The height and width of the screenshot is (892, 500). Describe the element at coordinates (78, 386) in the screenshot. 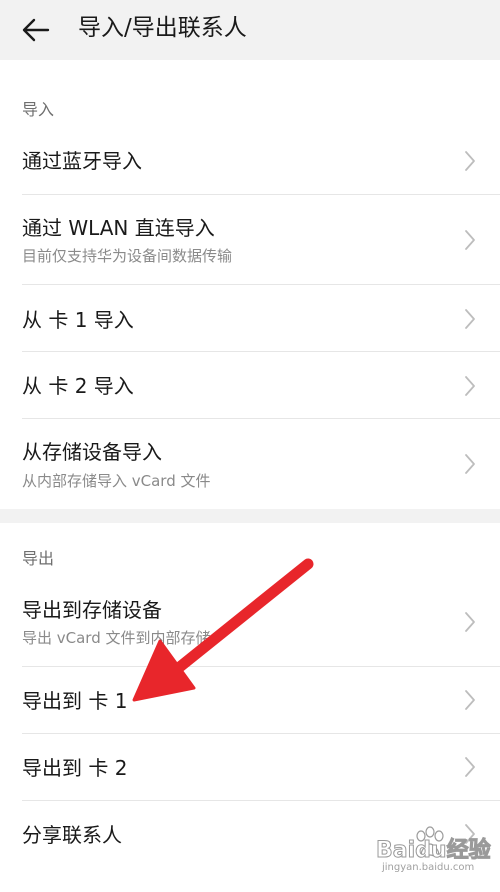

I see `item-title: 从 卡 2 导入` at that location.